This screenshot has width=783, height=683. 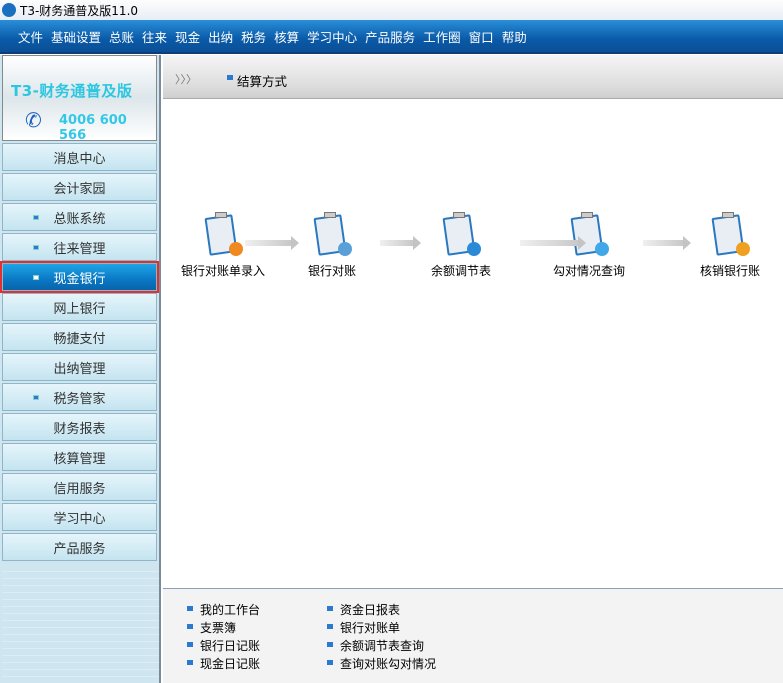 What do you see at coordinates (223, 663) in the screenshot?
I see `quick-link: 现金日记账` at bounding box center [223, 663].